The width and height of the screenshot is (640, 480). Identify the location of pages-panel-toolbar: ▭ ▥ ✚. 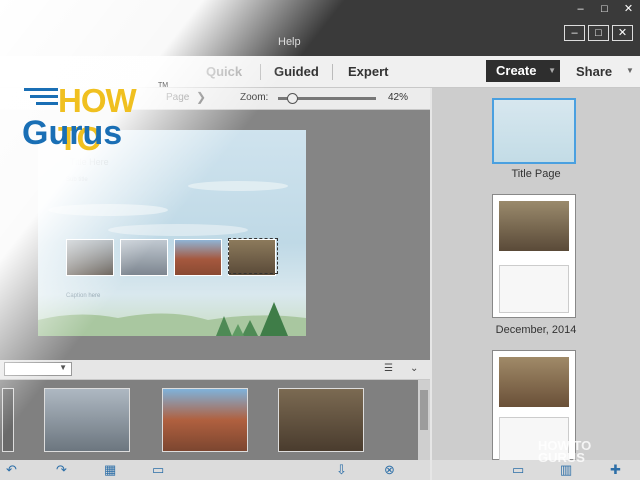
(536, 470).